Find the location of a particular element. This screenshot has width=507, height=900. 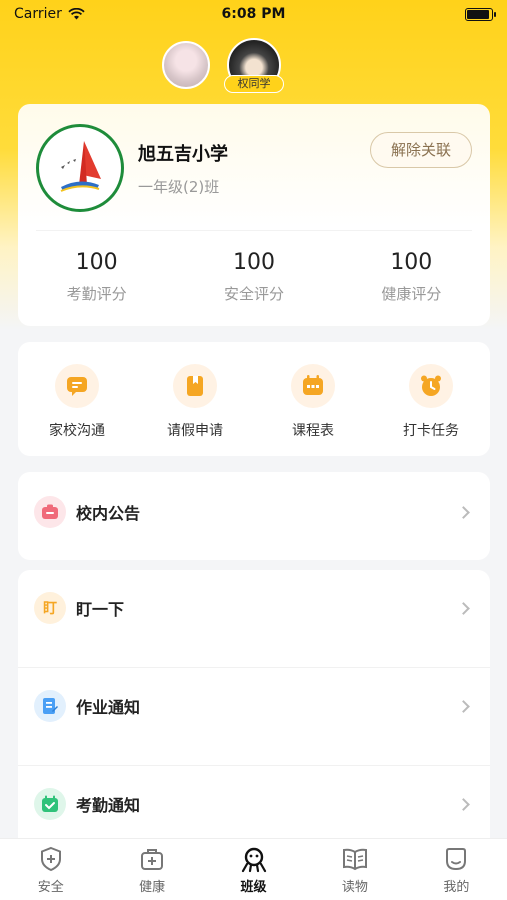

list-item-label: 考勤通知 is located at coordinates (108, 805).